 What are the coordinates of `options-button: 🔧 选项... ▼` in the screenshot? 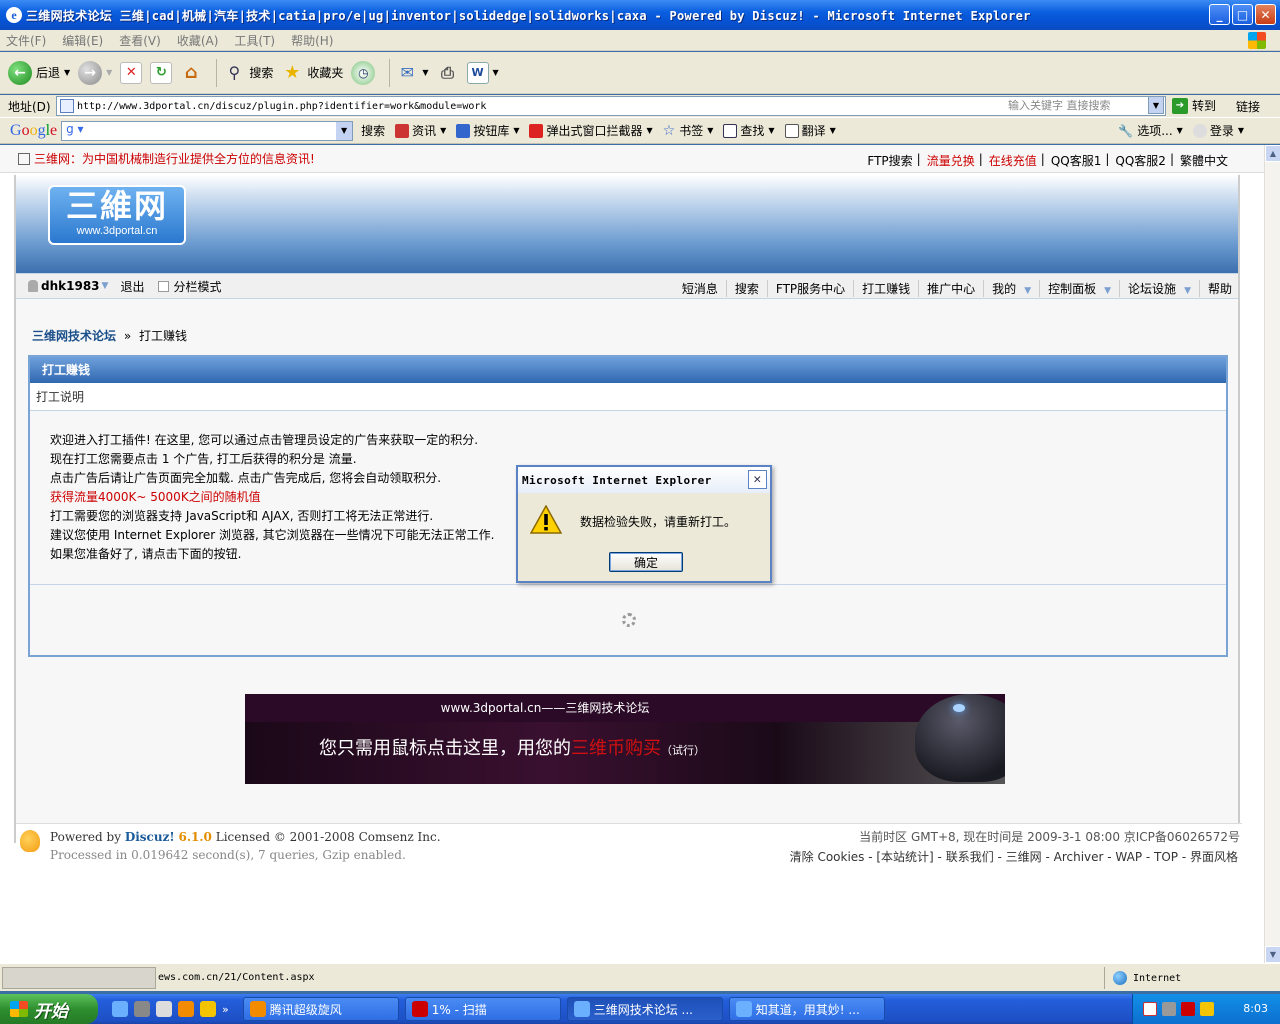 It's located at (1150, 130).